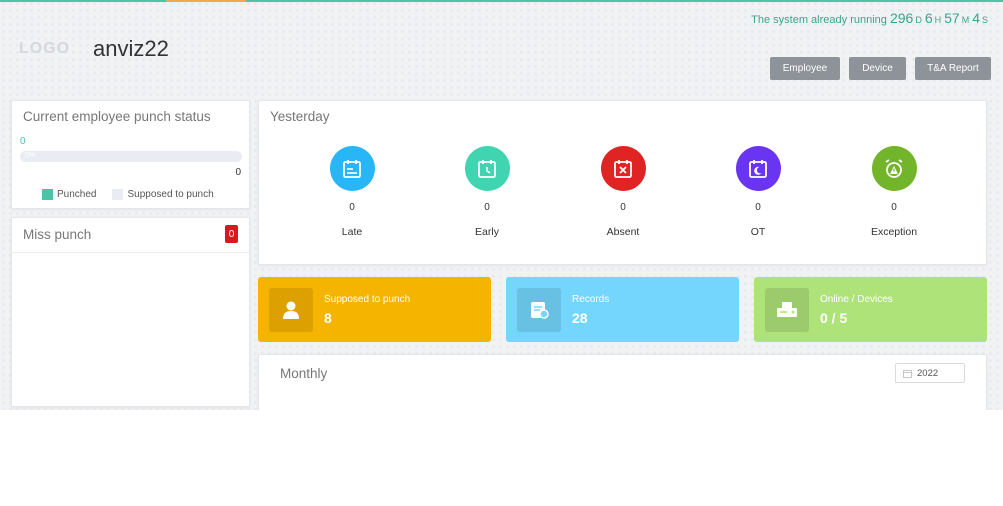 Image resolution: width=1003 pixels, height=506 pixels. What do you see at coordinates (291, 310) in the screenshot?
I see `user-icon` at bounding box center [291, 310].